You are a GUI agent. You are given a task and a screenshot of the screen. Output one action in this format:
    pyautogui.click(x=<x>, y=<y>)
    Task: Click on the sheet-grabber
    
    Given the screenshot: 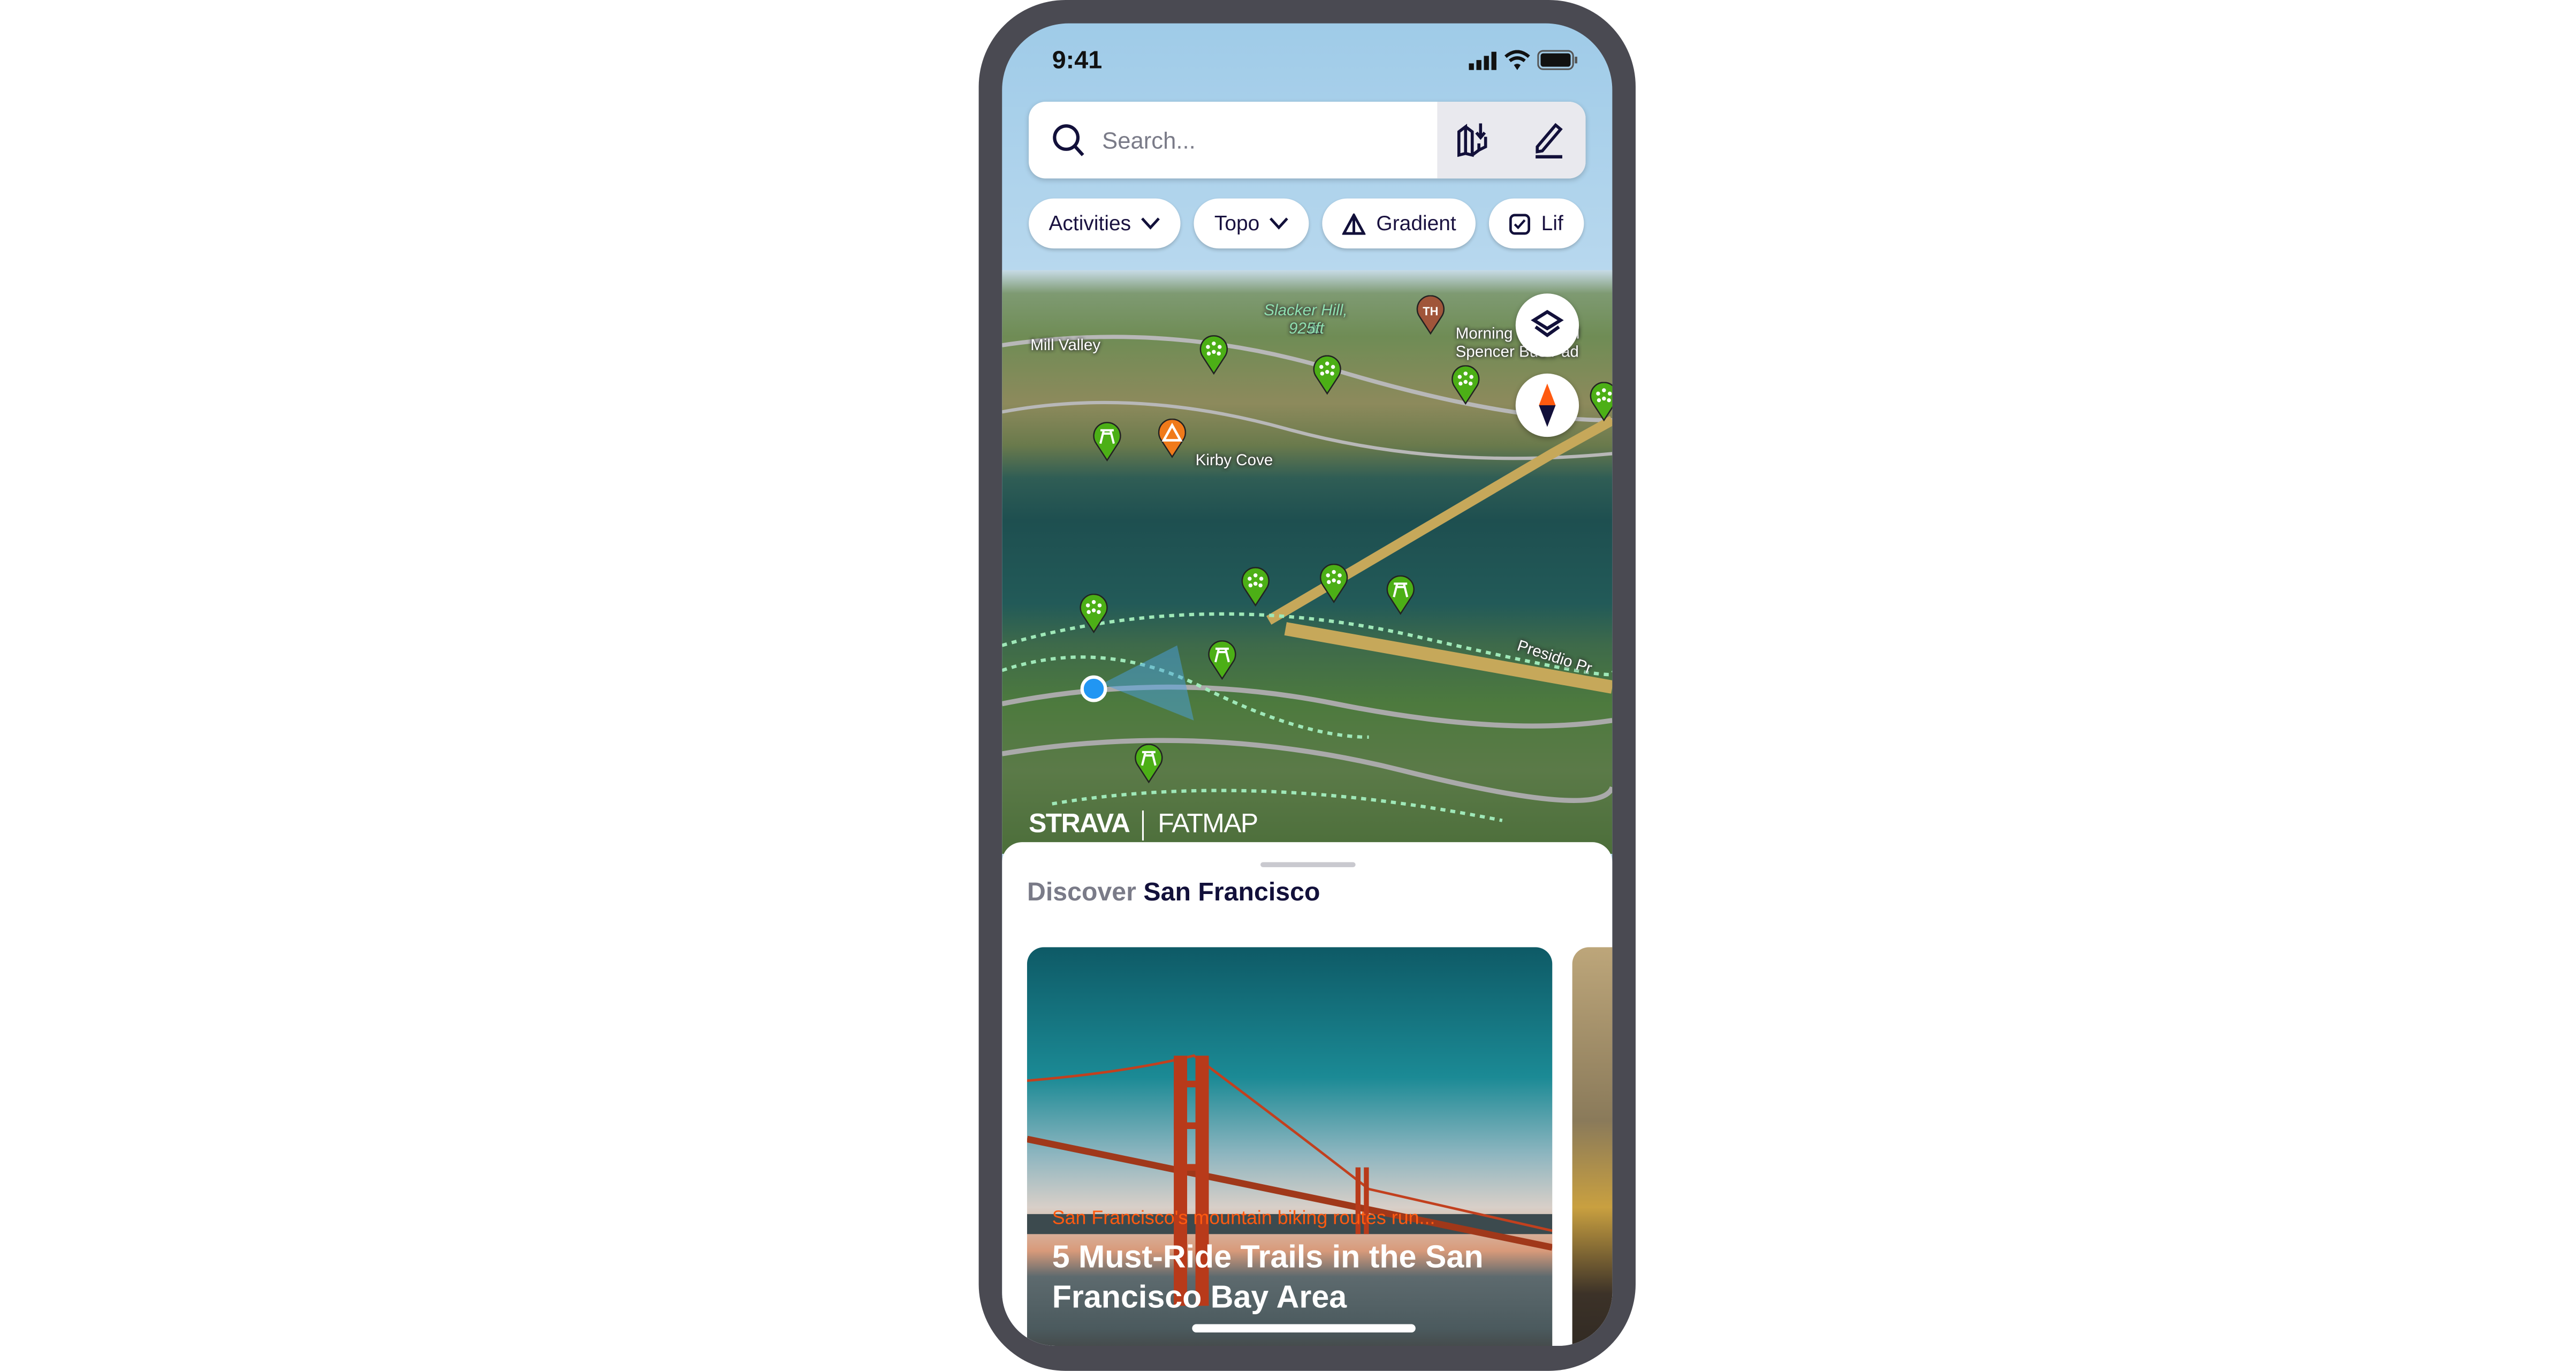 What is the action you would take?
    pyautogui.click(x=1308, y=864)
    